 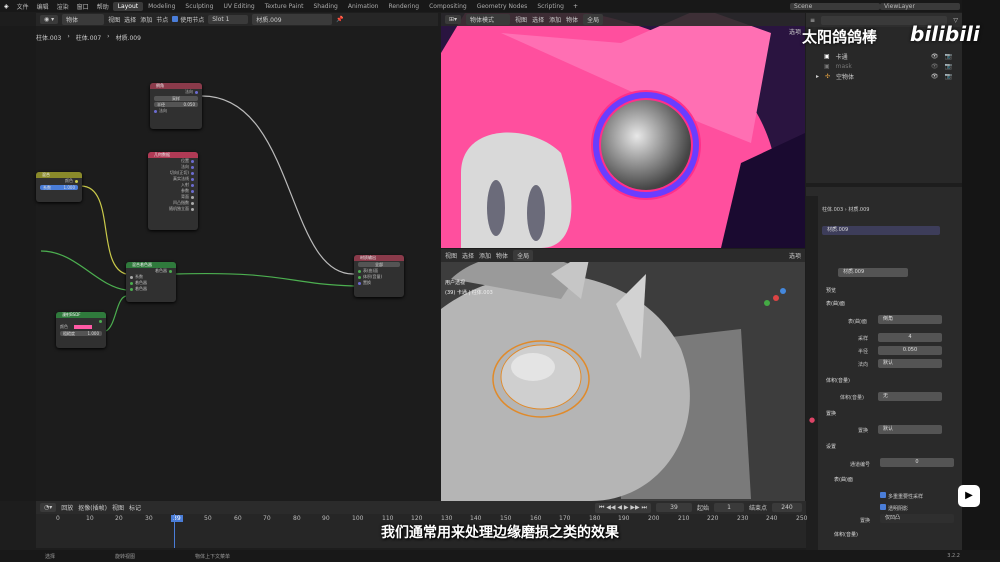 I want to click on displacement-section: 置换, so click(x=889, y=414).